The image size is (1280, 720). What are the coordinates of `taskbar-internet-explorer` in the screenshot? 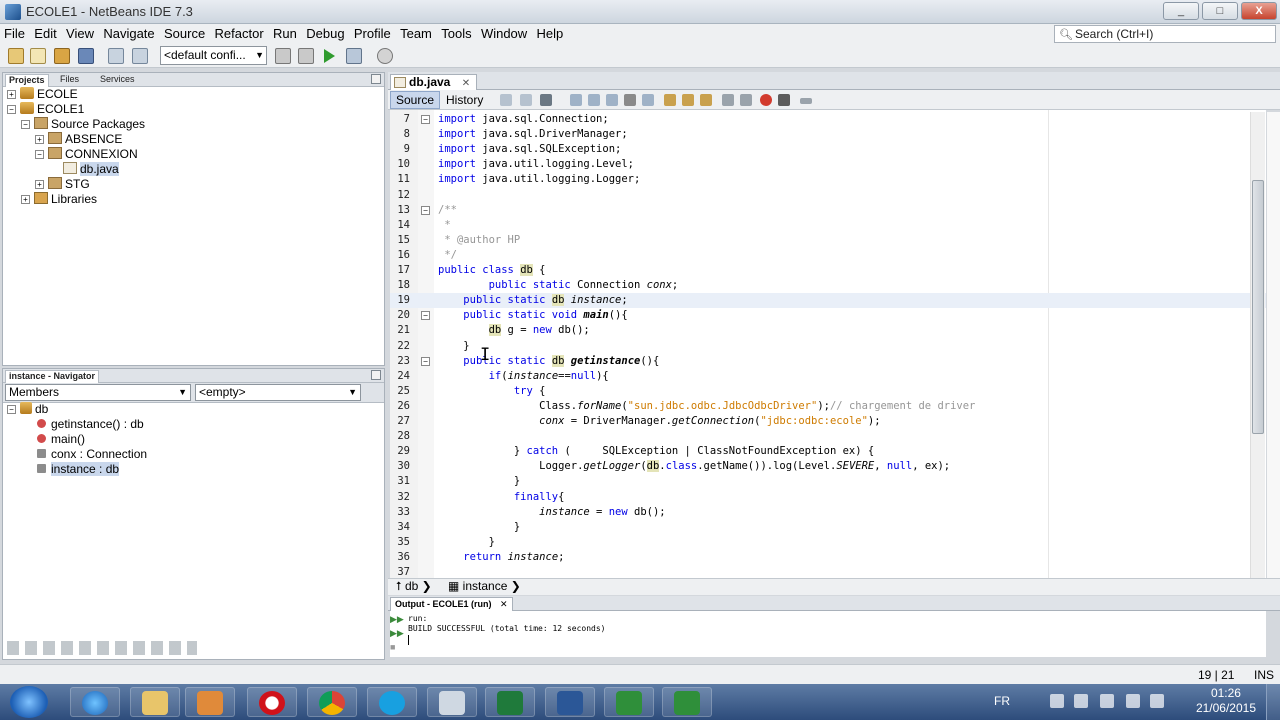 It's located at (95, 702).